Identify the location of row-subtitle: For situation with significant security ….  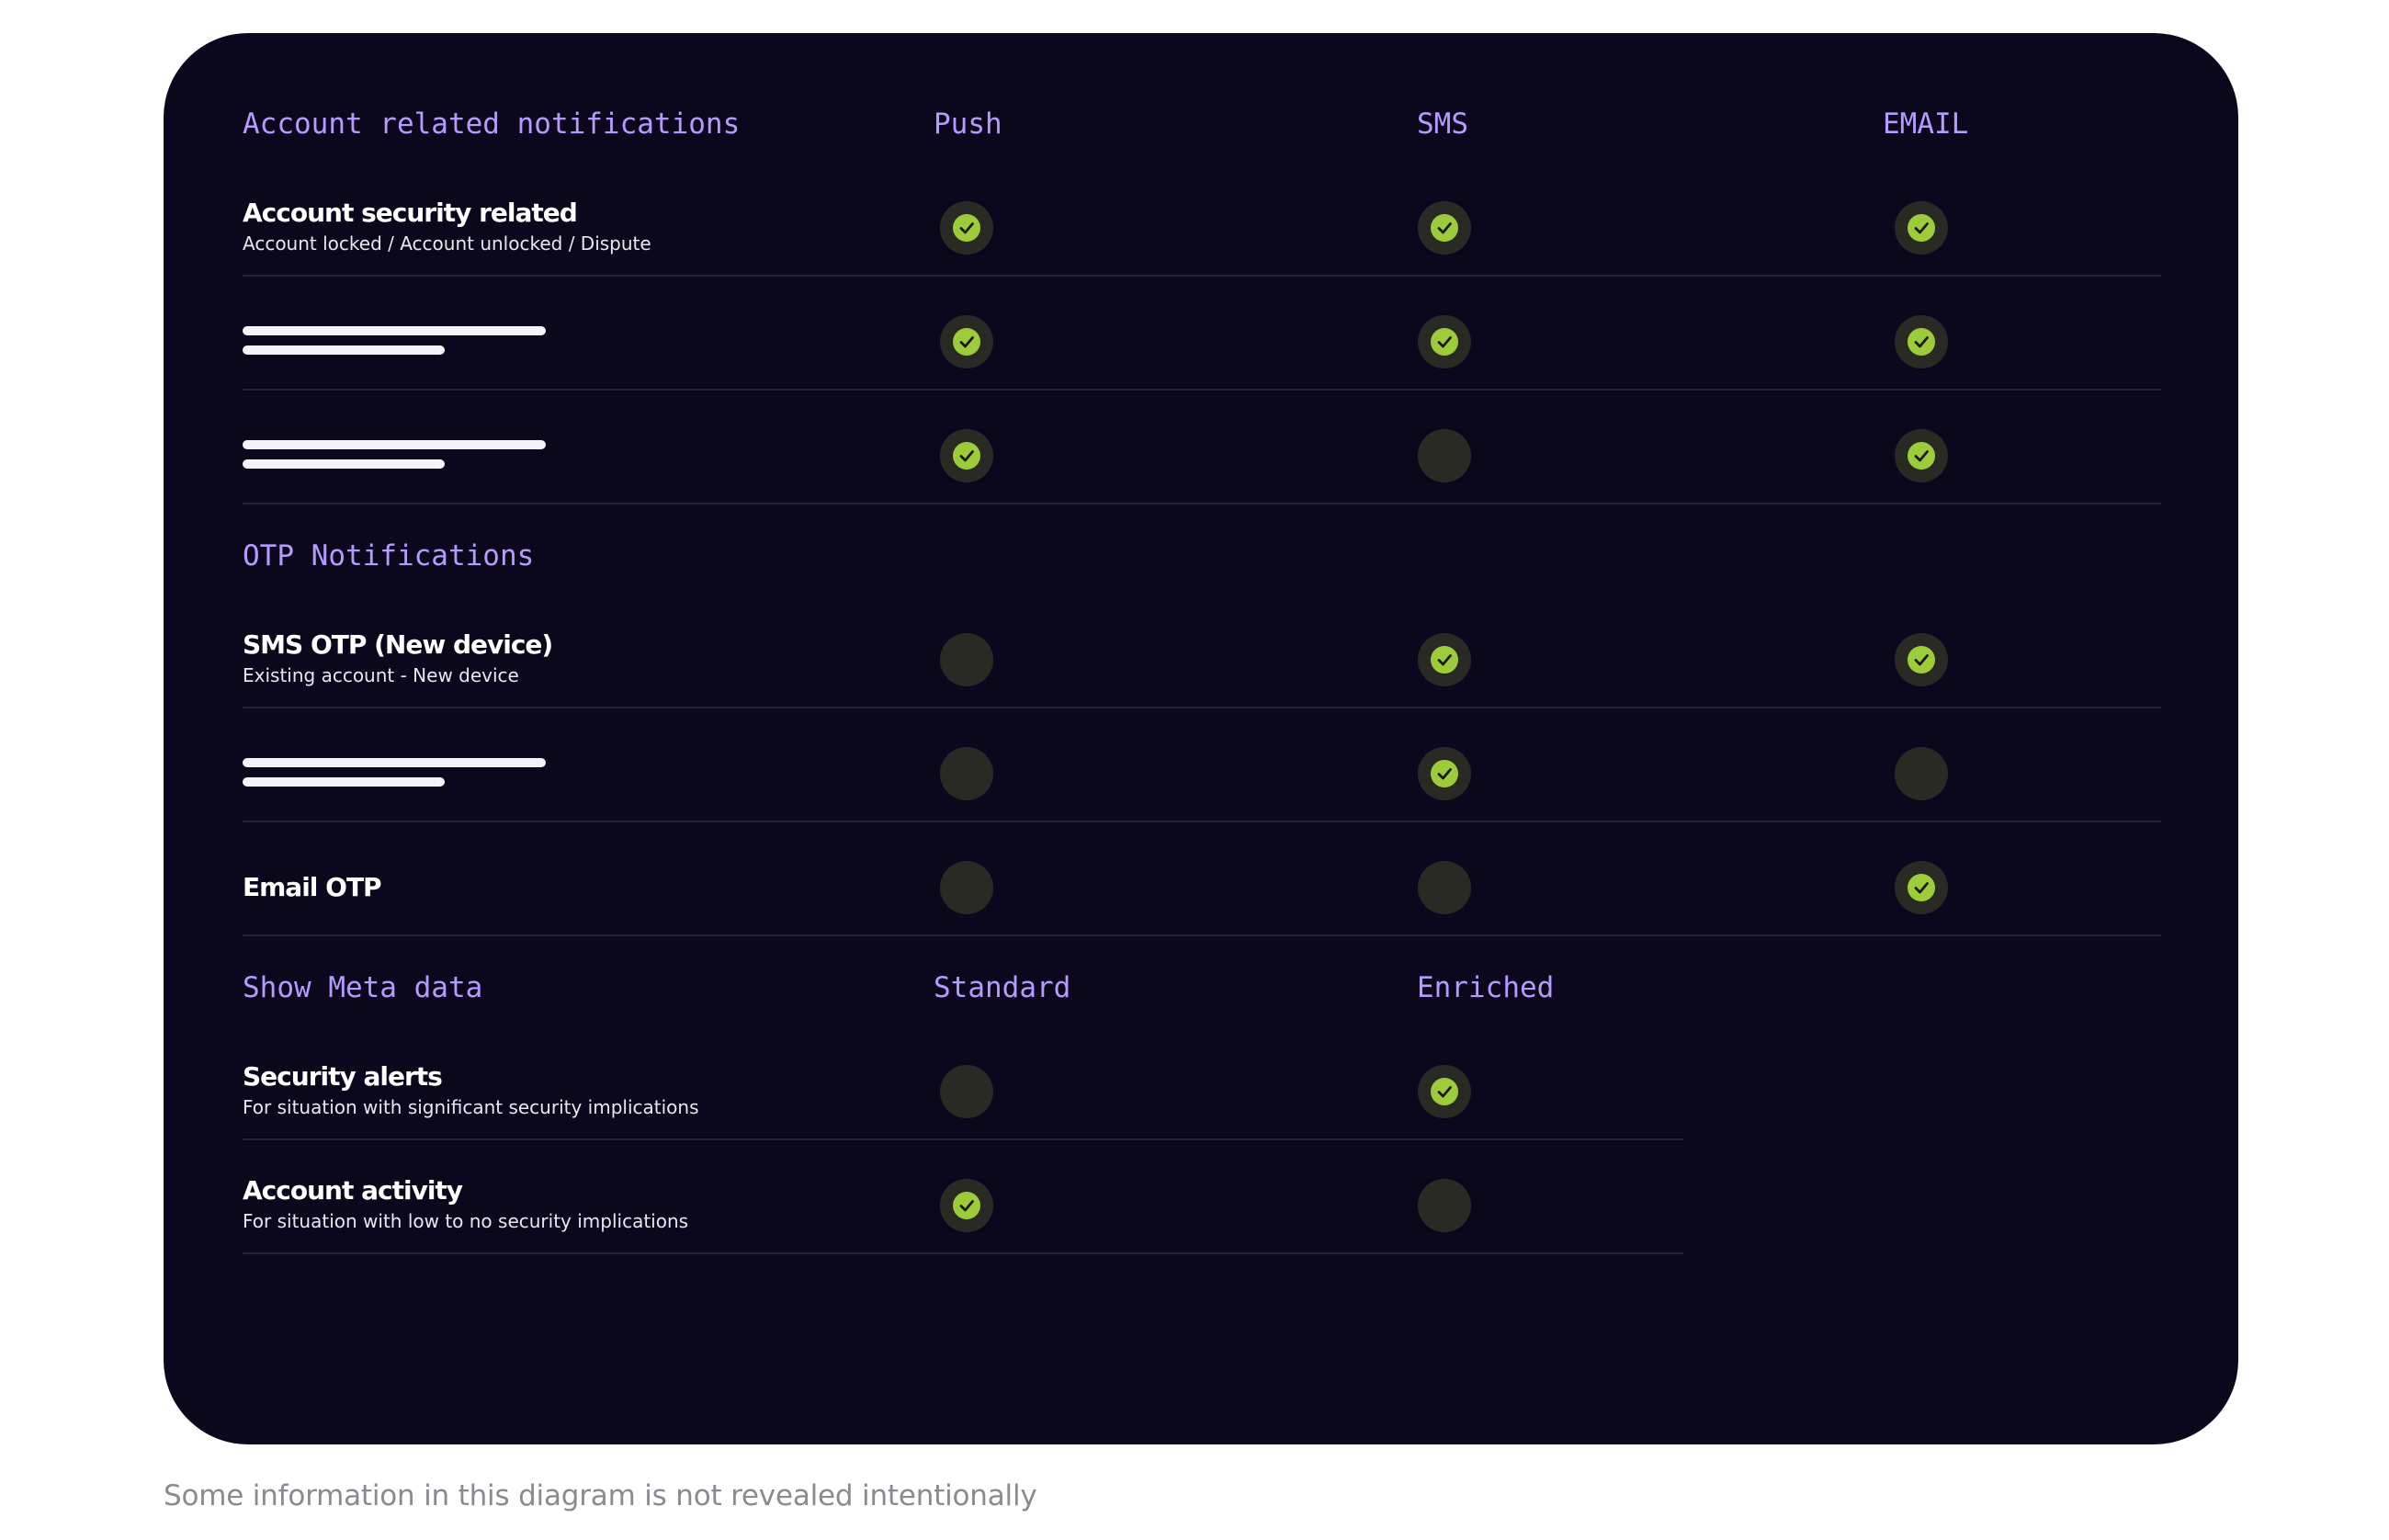
(471, 1107).